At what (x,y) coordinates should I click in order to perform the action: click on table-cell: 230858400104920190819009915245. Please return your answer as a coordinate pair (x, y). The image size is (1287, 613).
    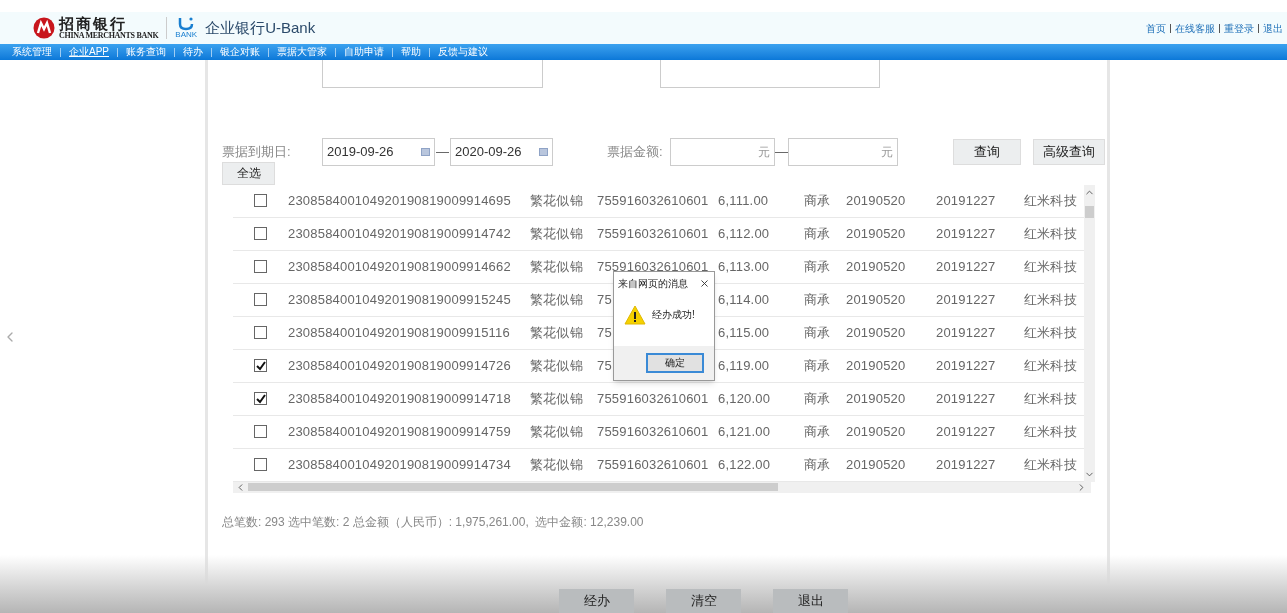
    Looking at the image, I should click on (399, 299).